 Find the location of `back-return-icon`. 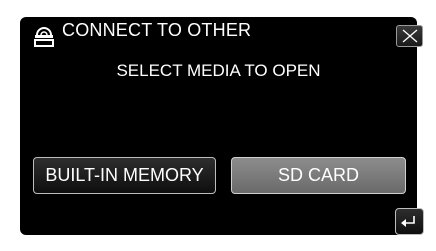

back-return-icon is located at coordinates (408, 221).